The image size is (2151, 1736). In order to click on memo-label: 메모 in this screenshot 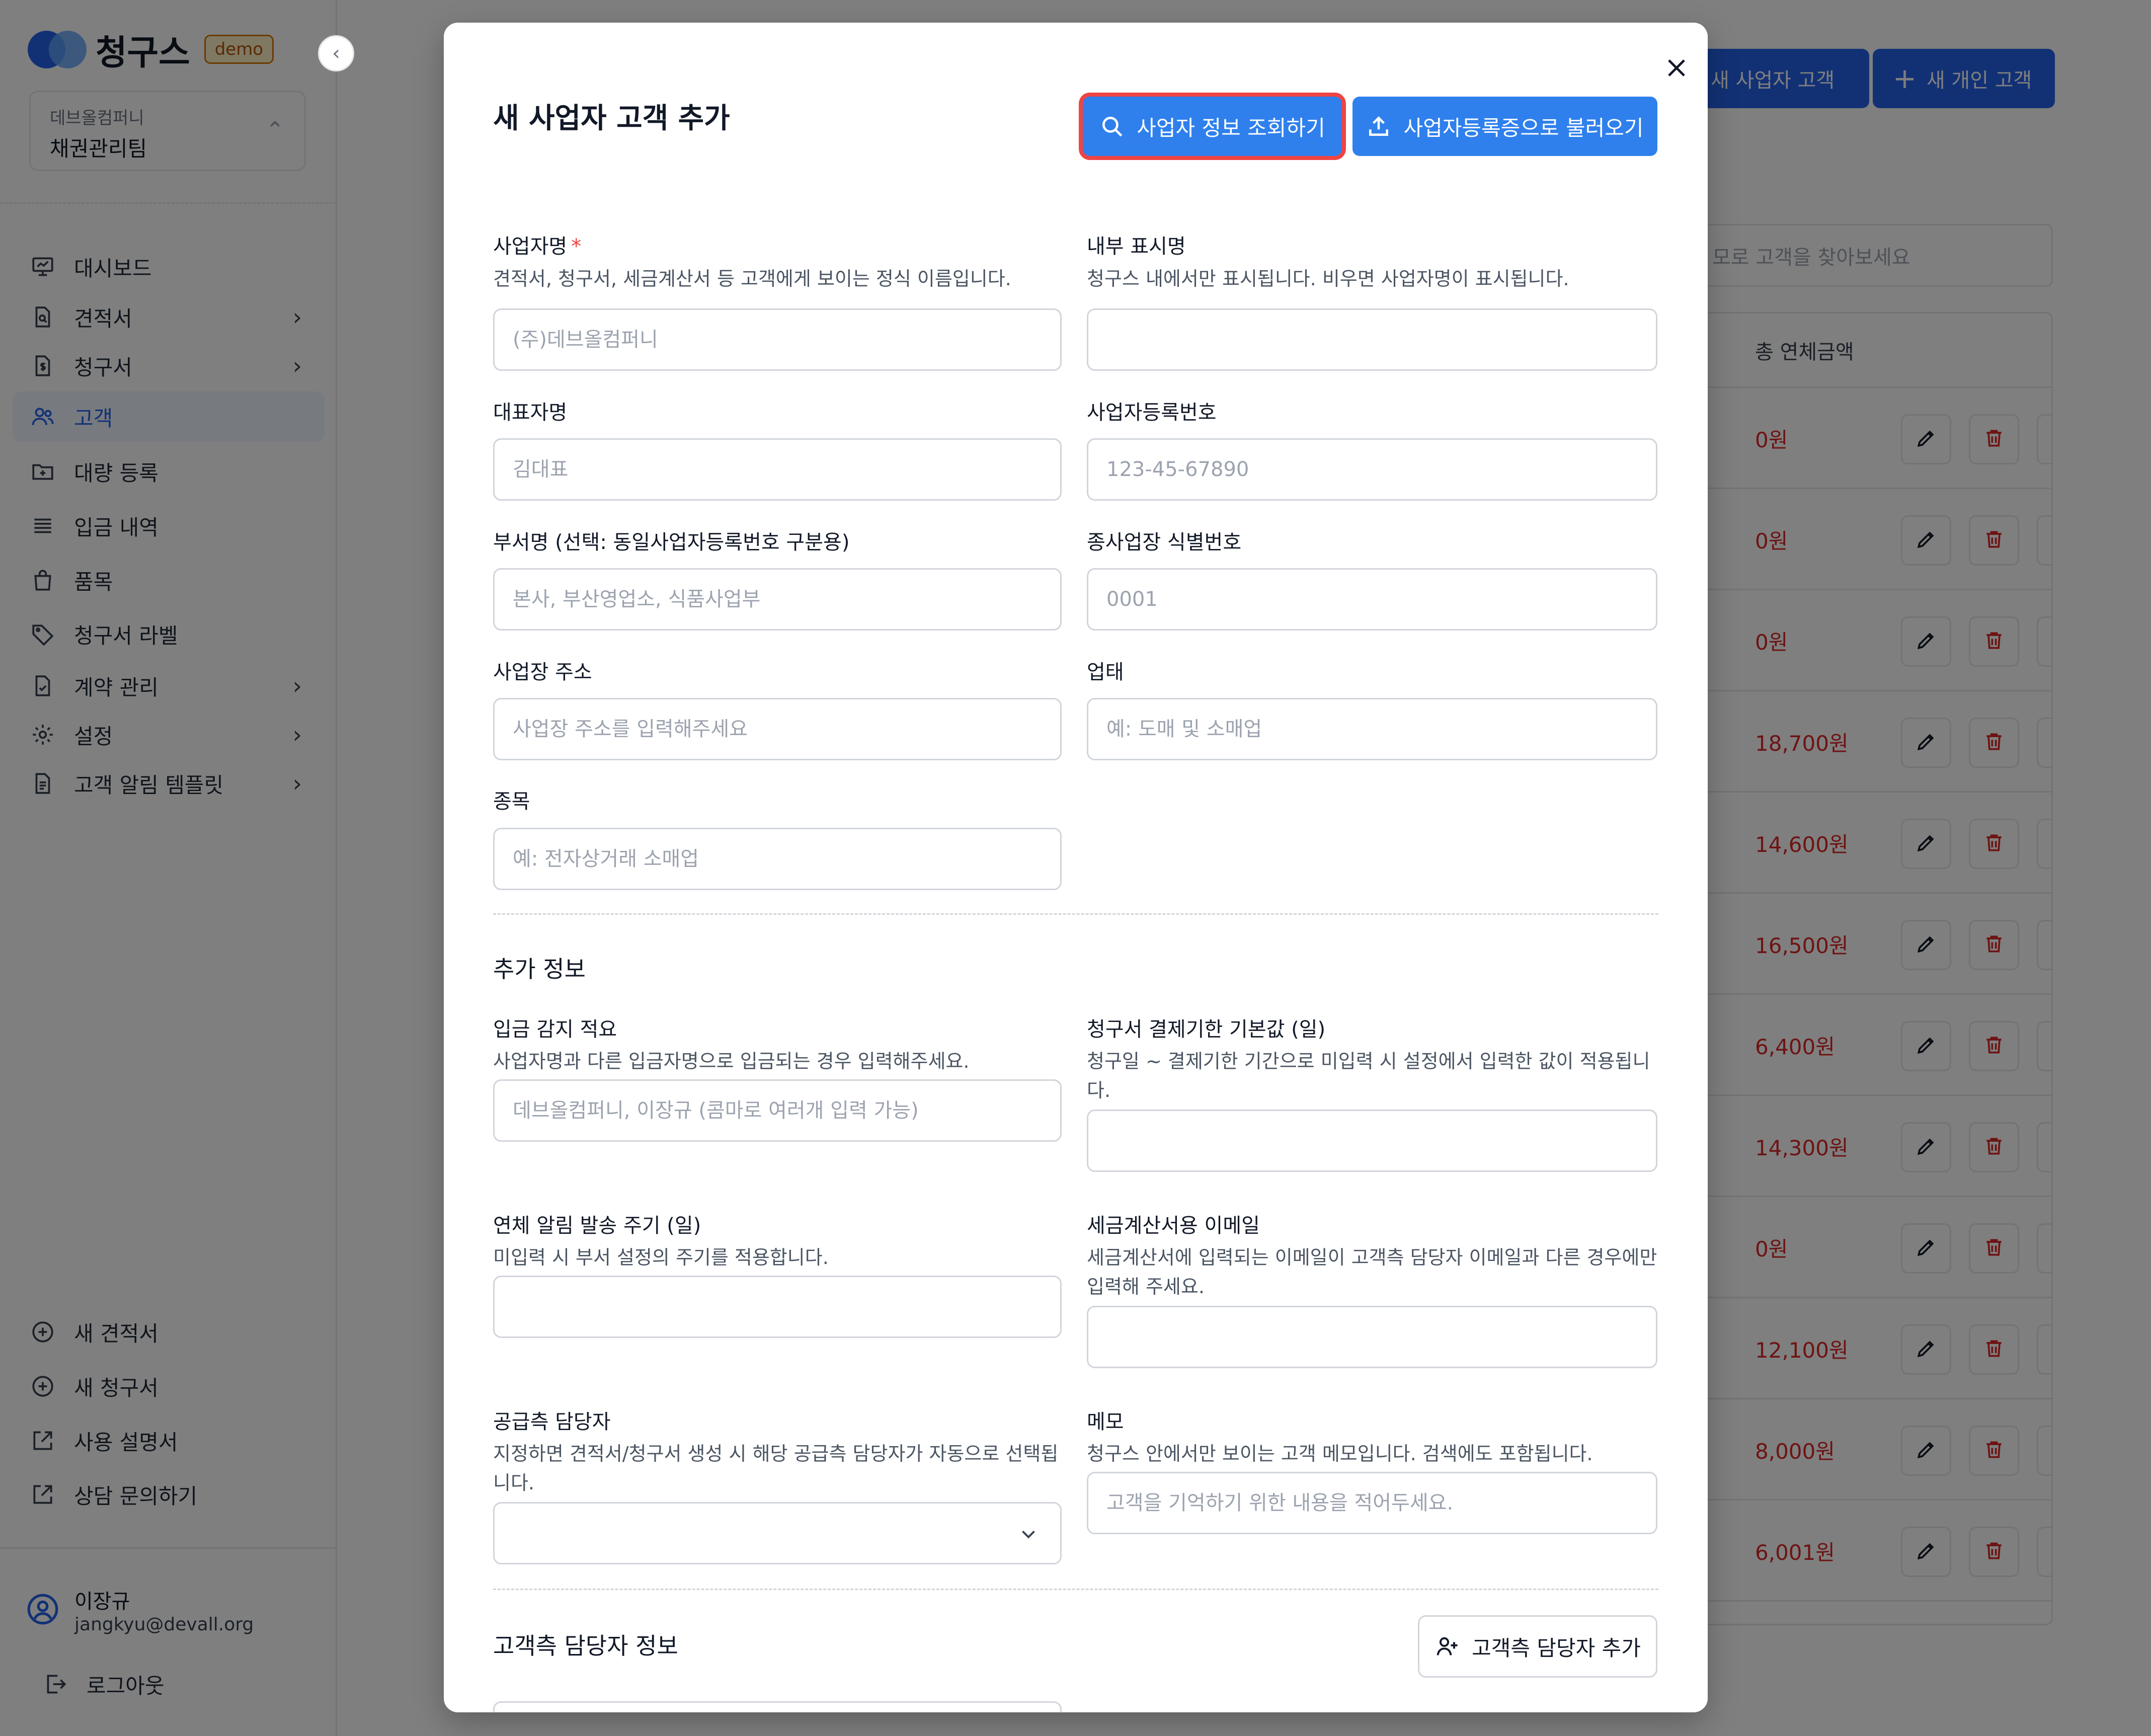, I will do `click(1105, 1422)`.